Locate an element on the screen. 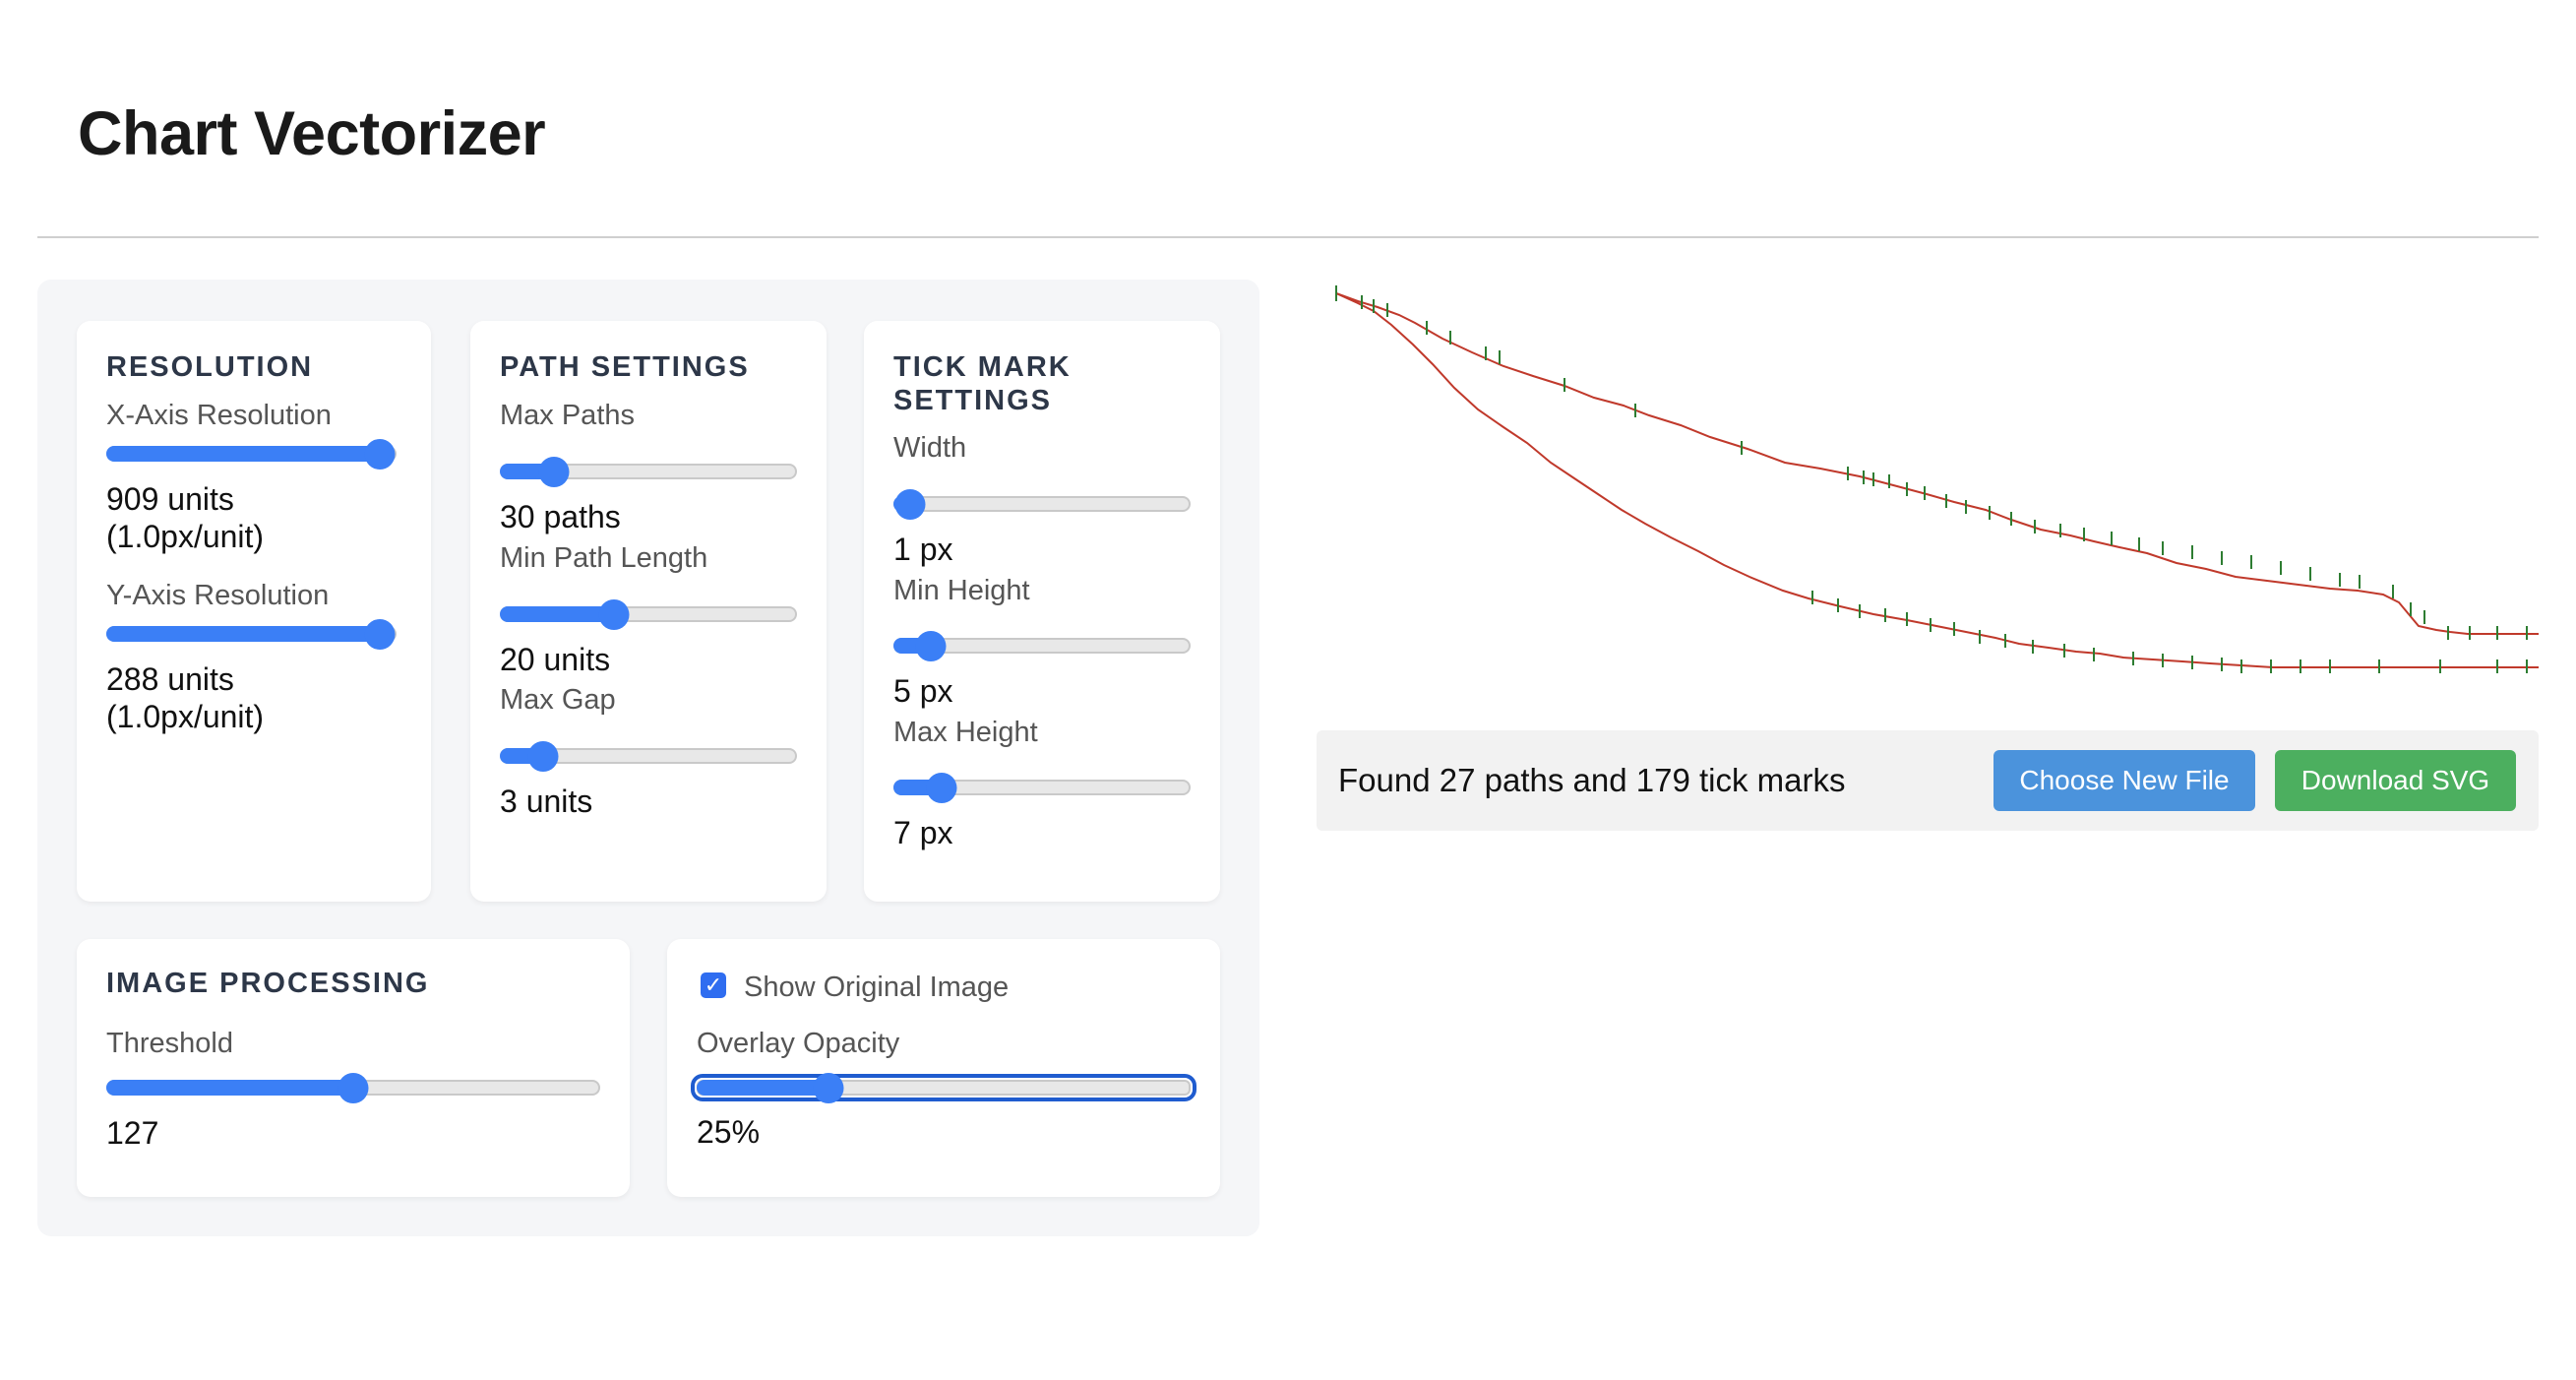 The width and height of the screenshot is (2576, 1380). image-processing-heading: IMAGE PROCESSING is located at coordinates (268, 983).